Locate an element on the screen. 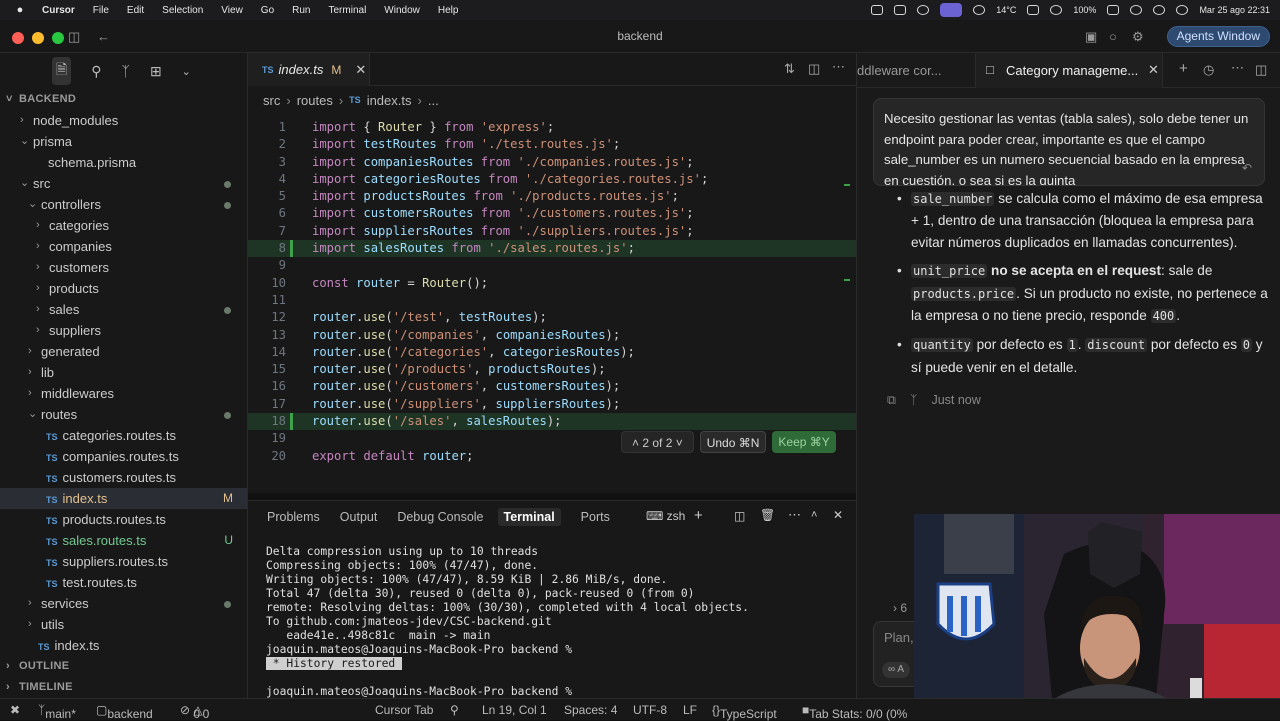  cursor-tab-status: Cursor Tab is located at coordinates (404, 710).